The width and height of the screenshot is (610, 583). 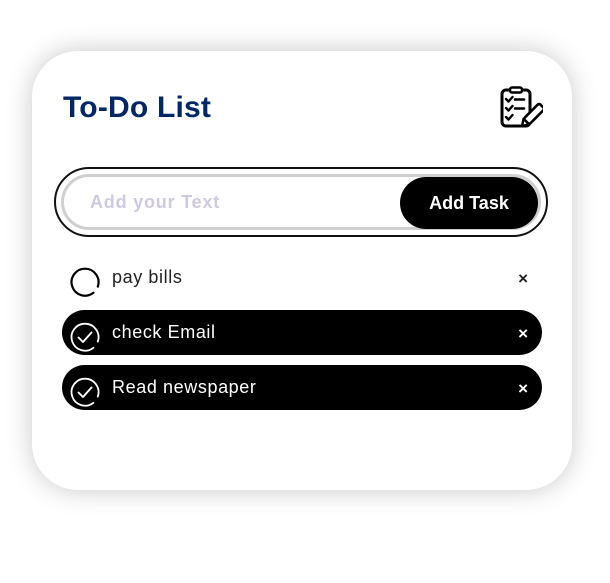 I want to click on add-task-button: Add Task, so click(x=469, y=203).